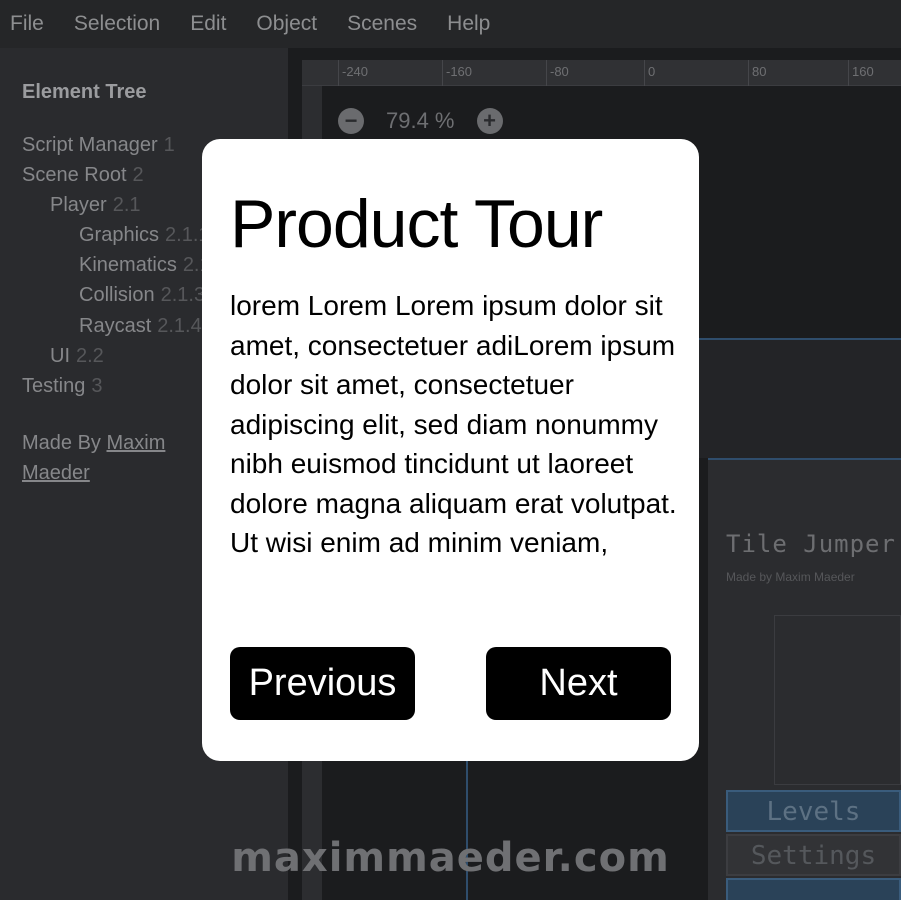 Image resolution: width=901 pixels, height=900 pixels. What do you see at coordinates (790, 577) in the screenshot?
I see `game-subtitle: Made by Maxim Maeder` at bounding box center [790, 577].